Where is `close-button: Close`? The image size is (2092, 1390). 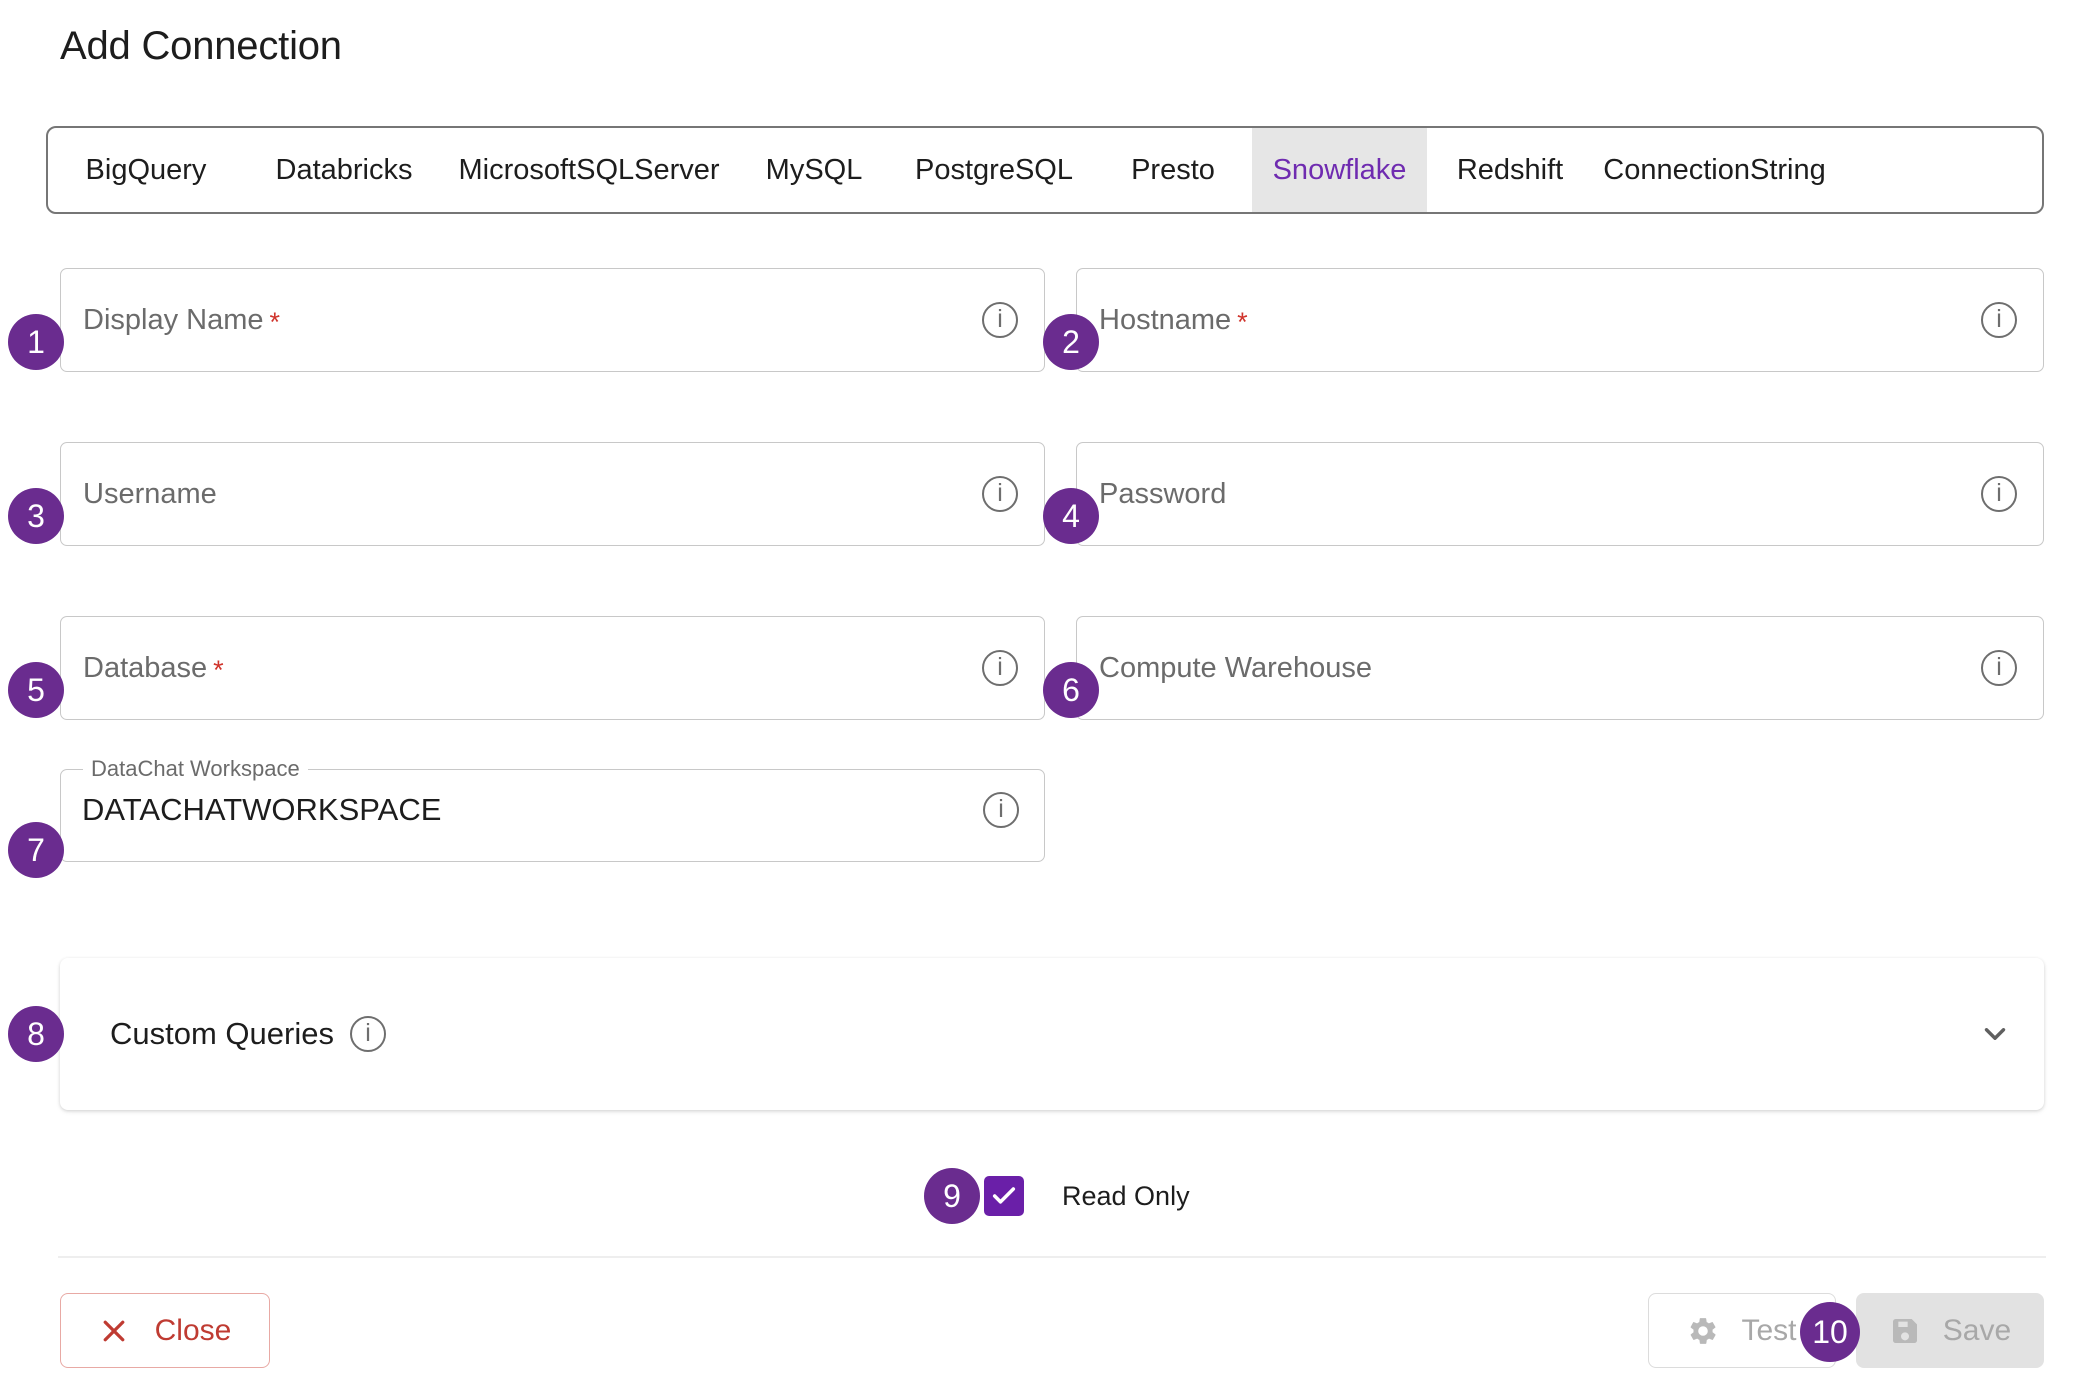
close-button: Close is located at coordinates (165, 1330).